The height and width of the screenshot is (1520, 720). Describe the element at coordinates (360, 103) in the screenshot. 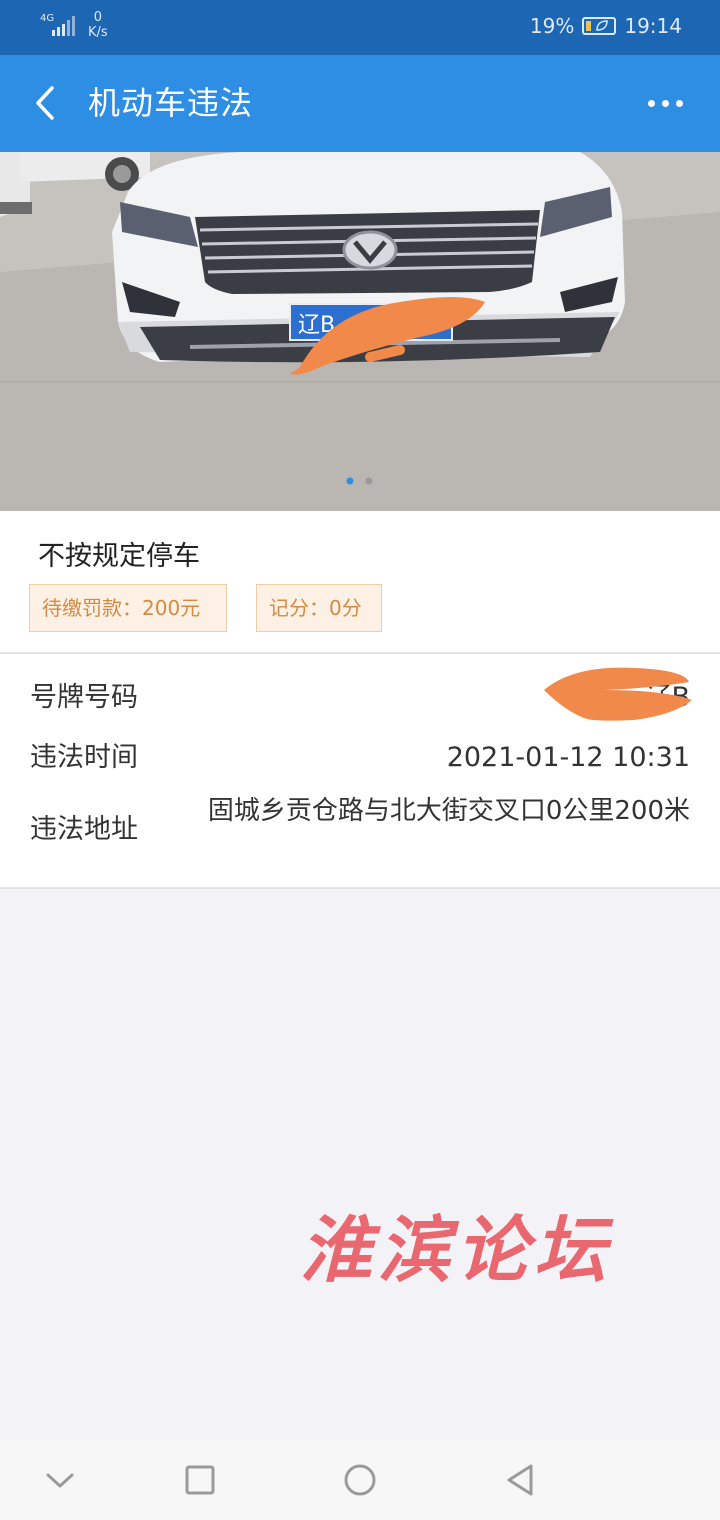

I see `app-header: 机动车违法` at that location.